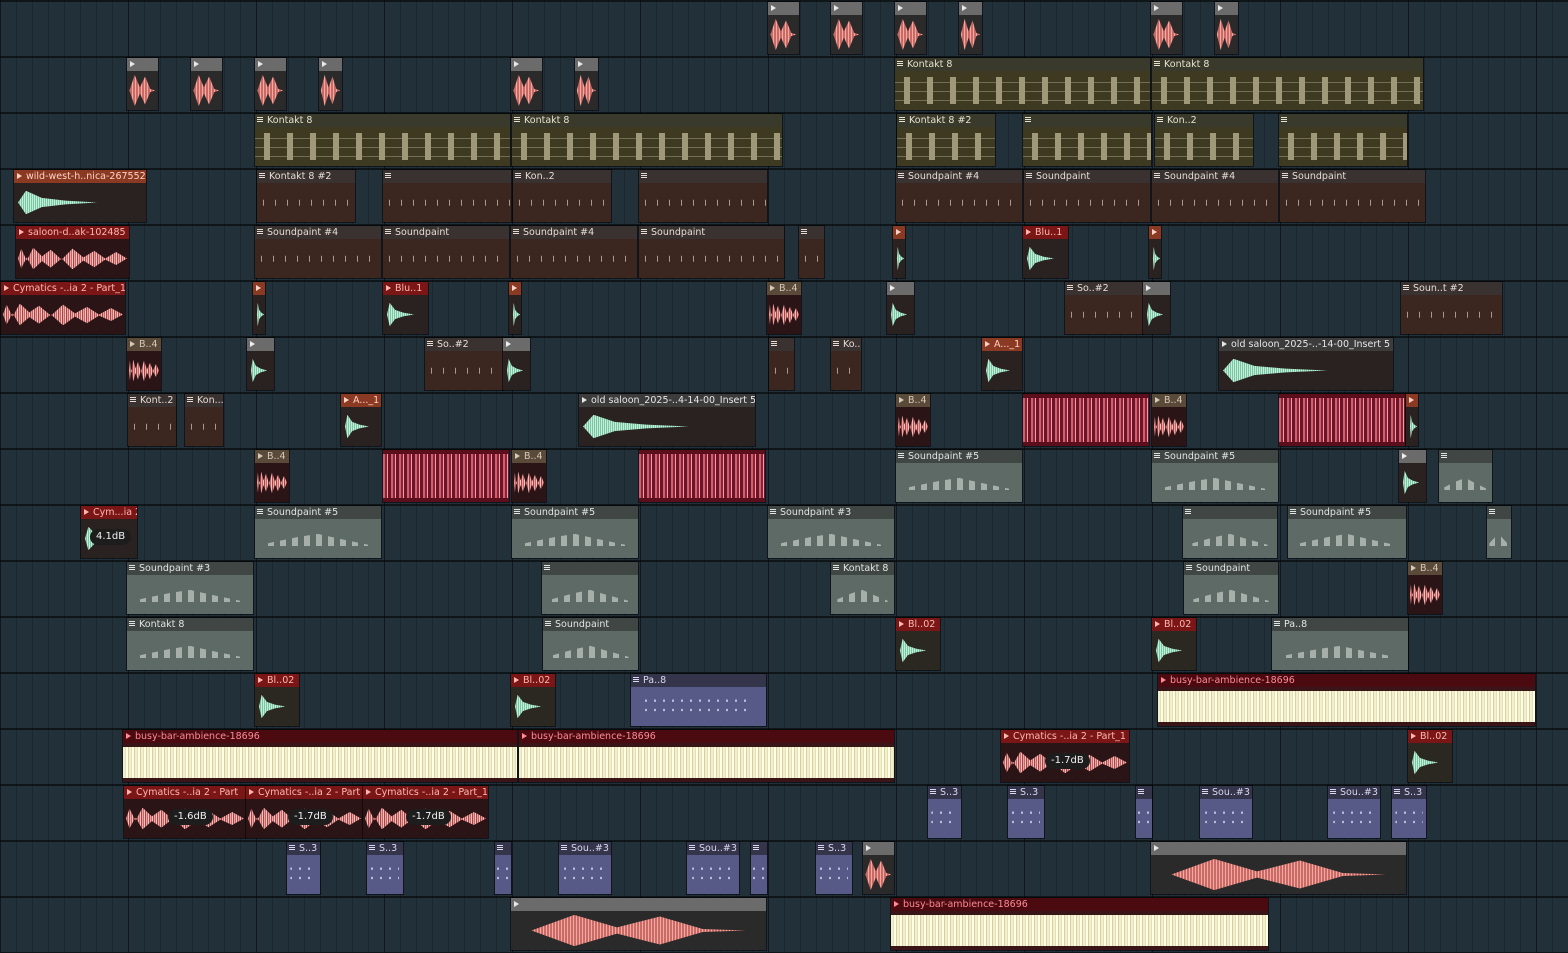  Describe the element at coordinates (1215, 176) in the screenshot. I see `clip-header: Soundpaint #4` at that location.